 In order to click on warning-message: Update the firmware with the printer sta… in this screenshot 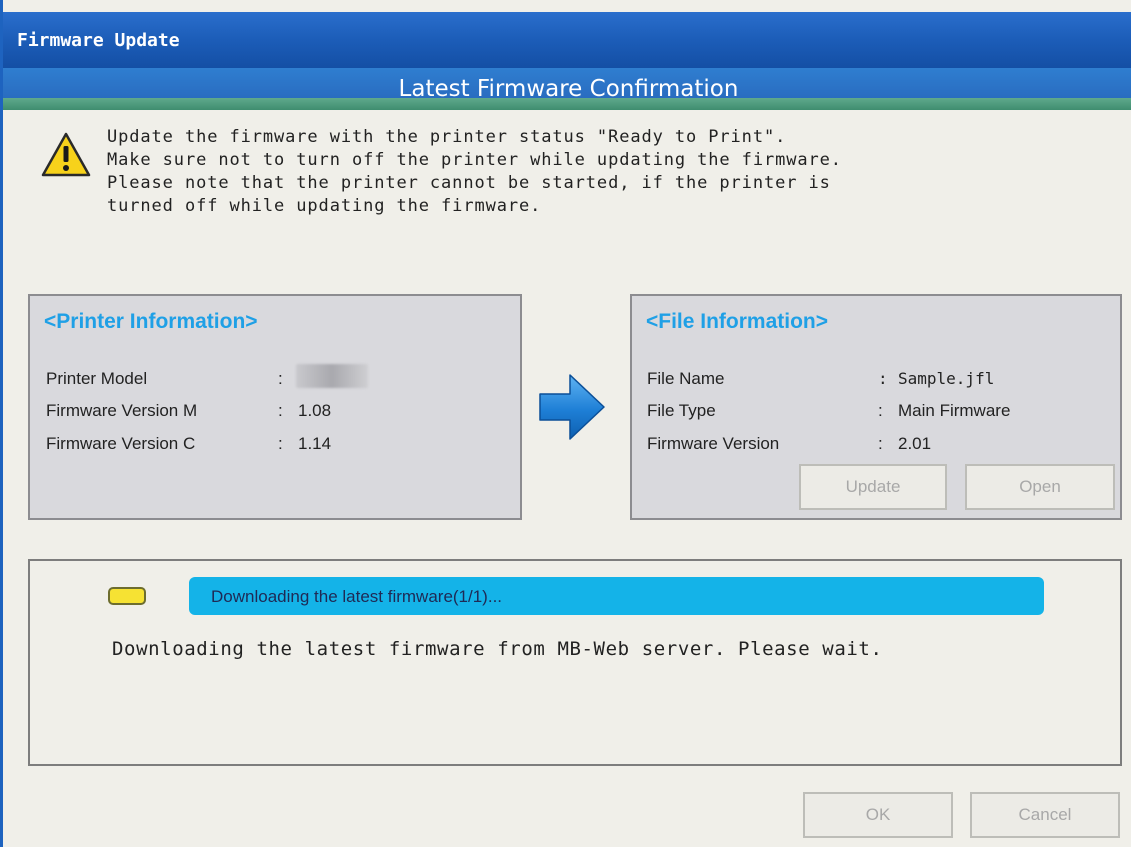, I will do `click(474, 171)`.